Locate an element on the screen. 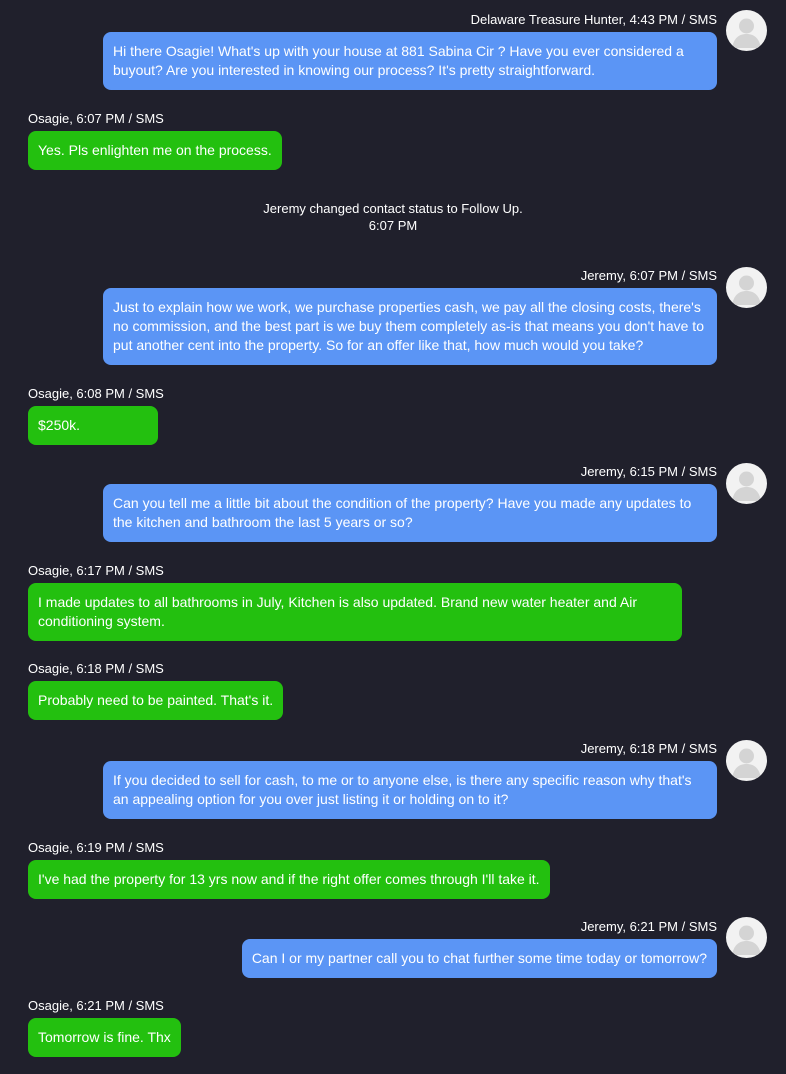 The image size is (786, 1074). message-meta: Jeremy, 6:15 PM / SMS is located at coordinates (648, 471).